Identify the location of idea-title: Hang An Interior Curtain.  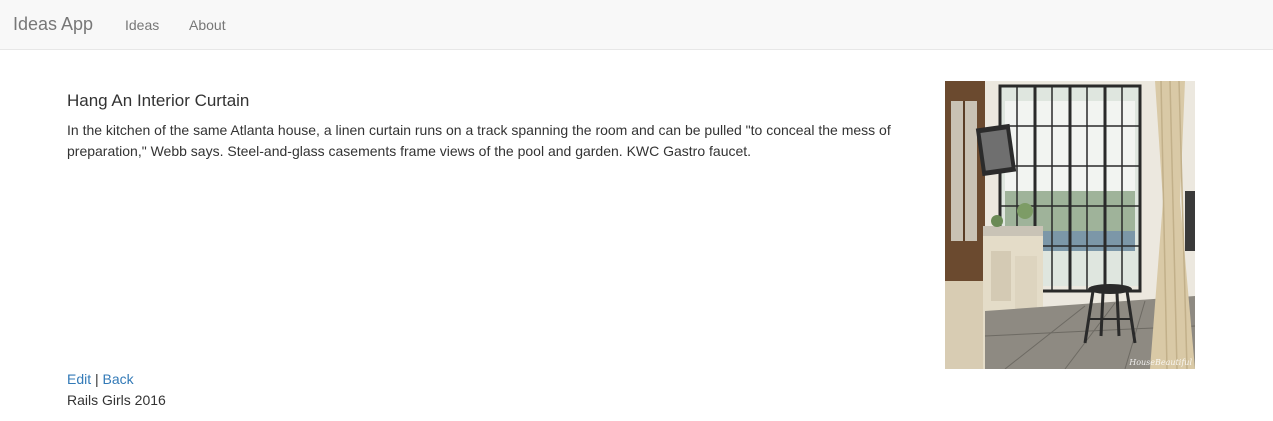
(158, 100).